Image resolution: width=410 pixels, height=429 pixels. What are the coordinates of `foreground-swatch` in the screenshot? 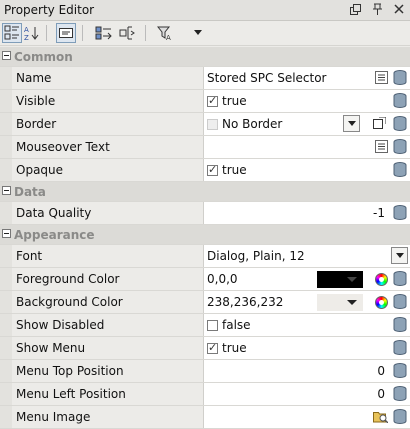 It's located at (340, 279).